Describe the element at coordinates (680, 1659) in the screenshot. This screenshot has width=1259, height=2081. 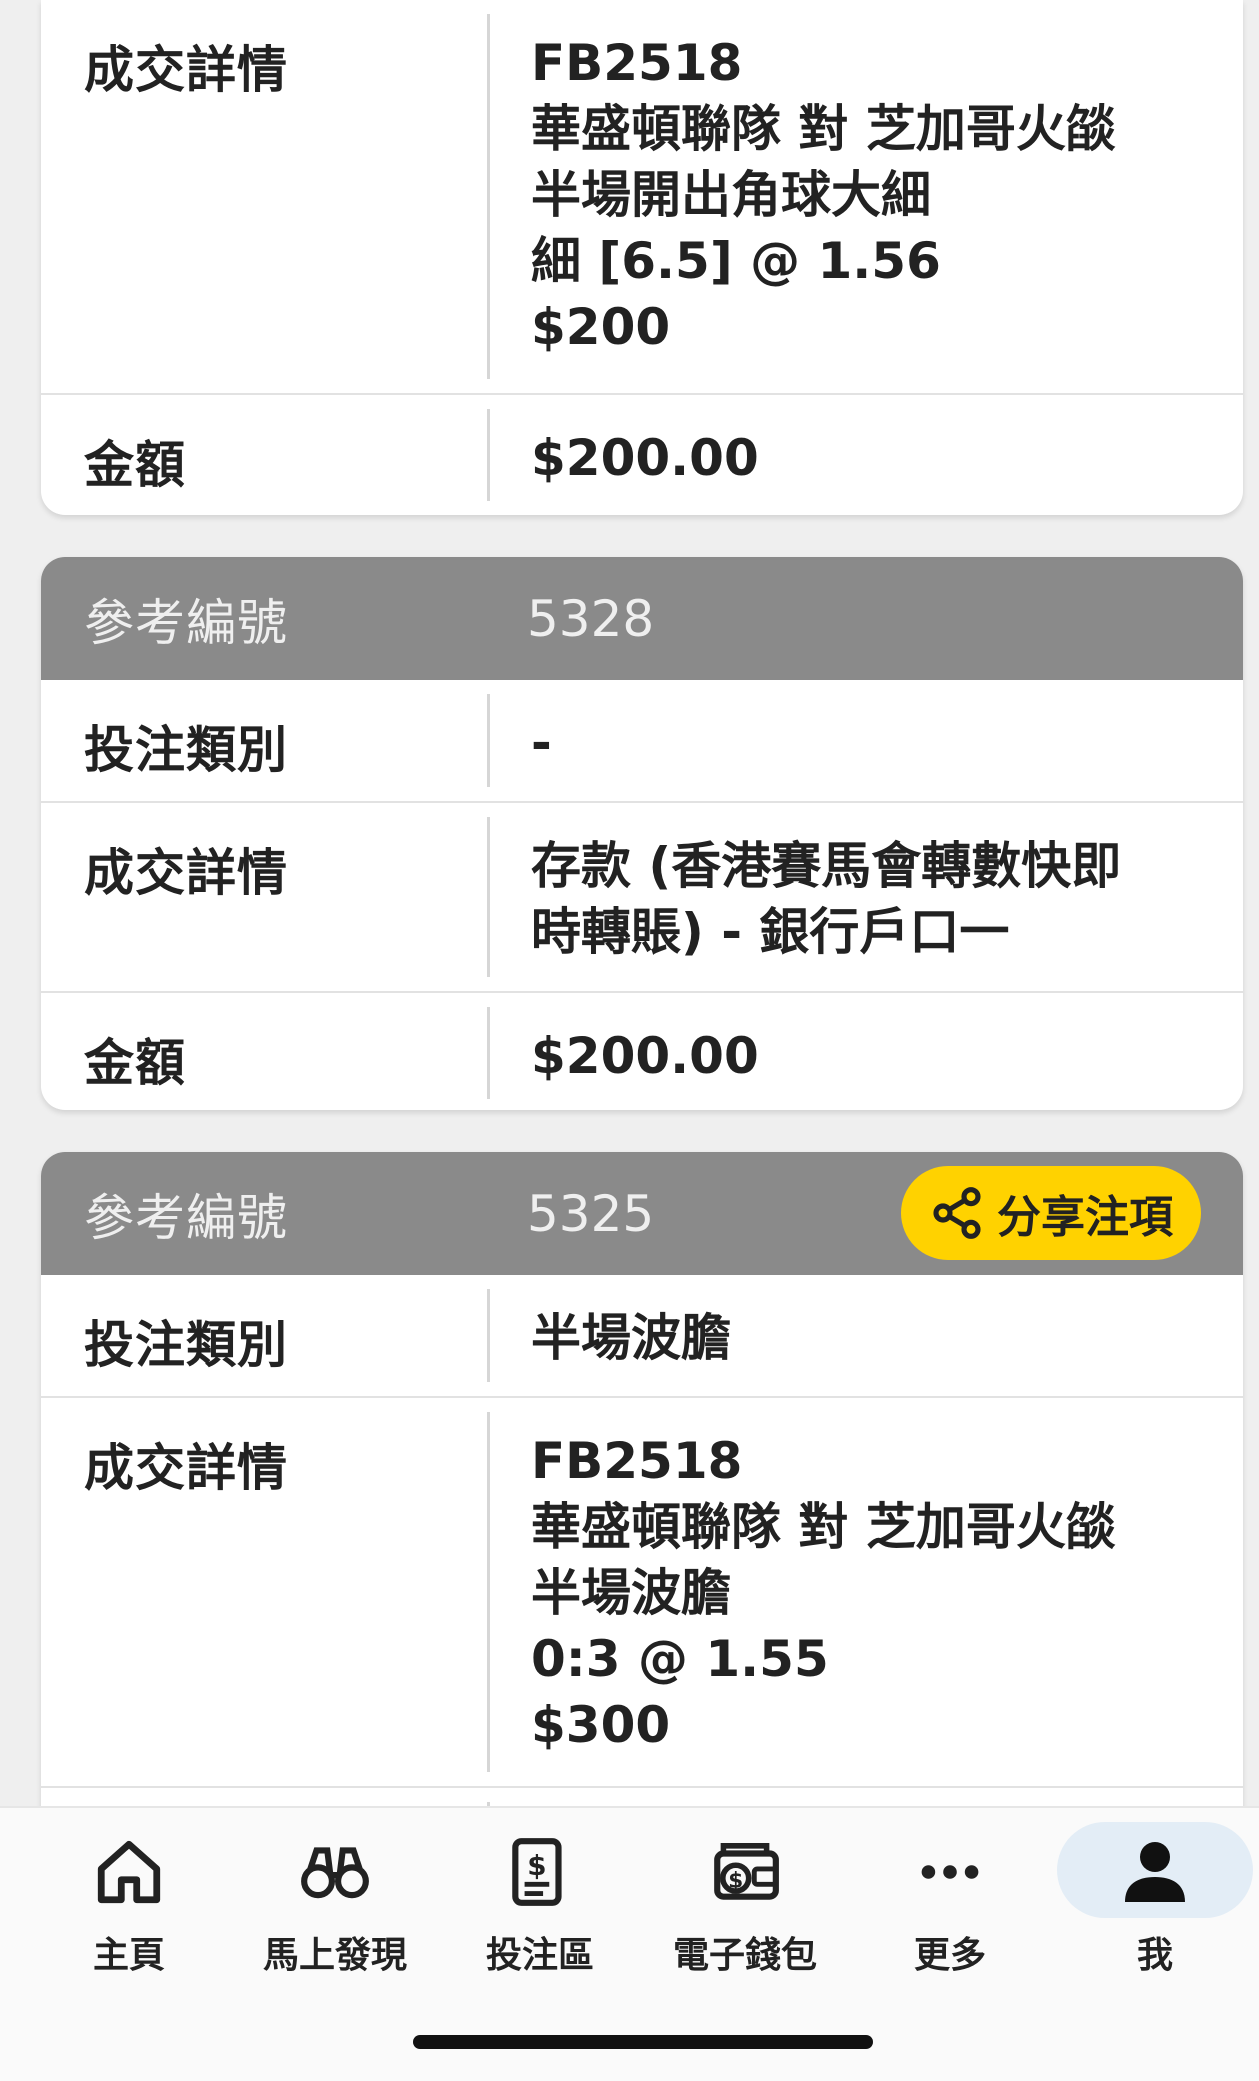
I see `detail-line: 0:3 @ 1.55` at that location.